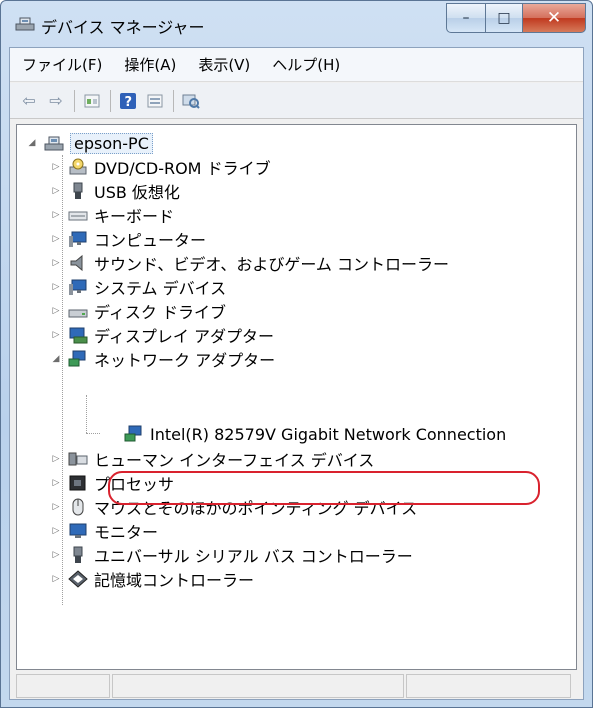  Describe the element at coordinates (78, 335) in the screenshot. I see `display-adapter-icon` at that location.